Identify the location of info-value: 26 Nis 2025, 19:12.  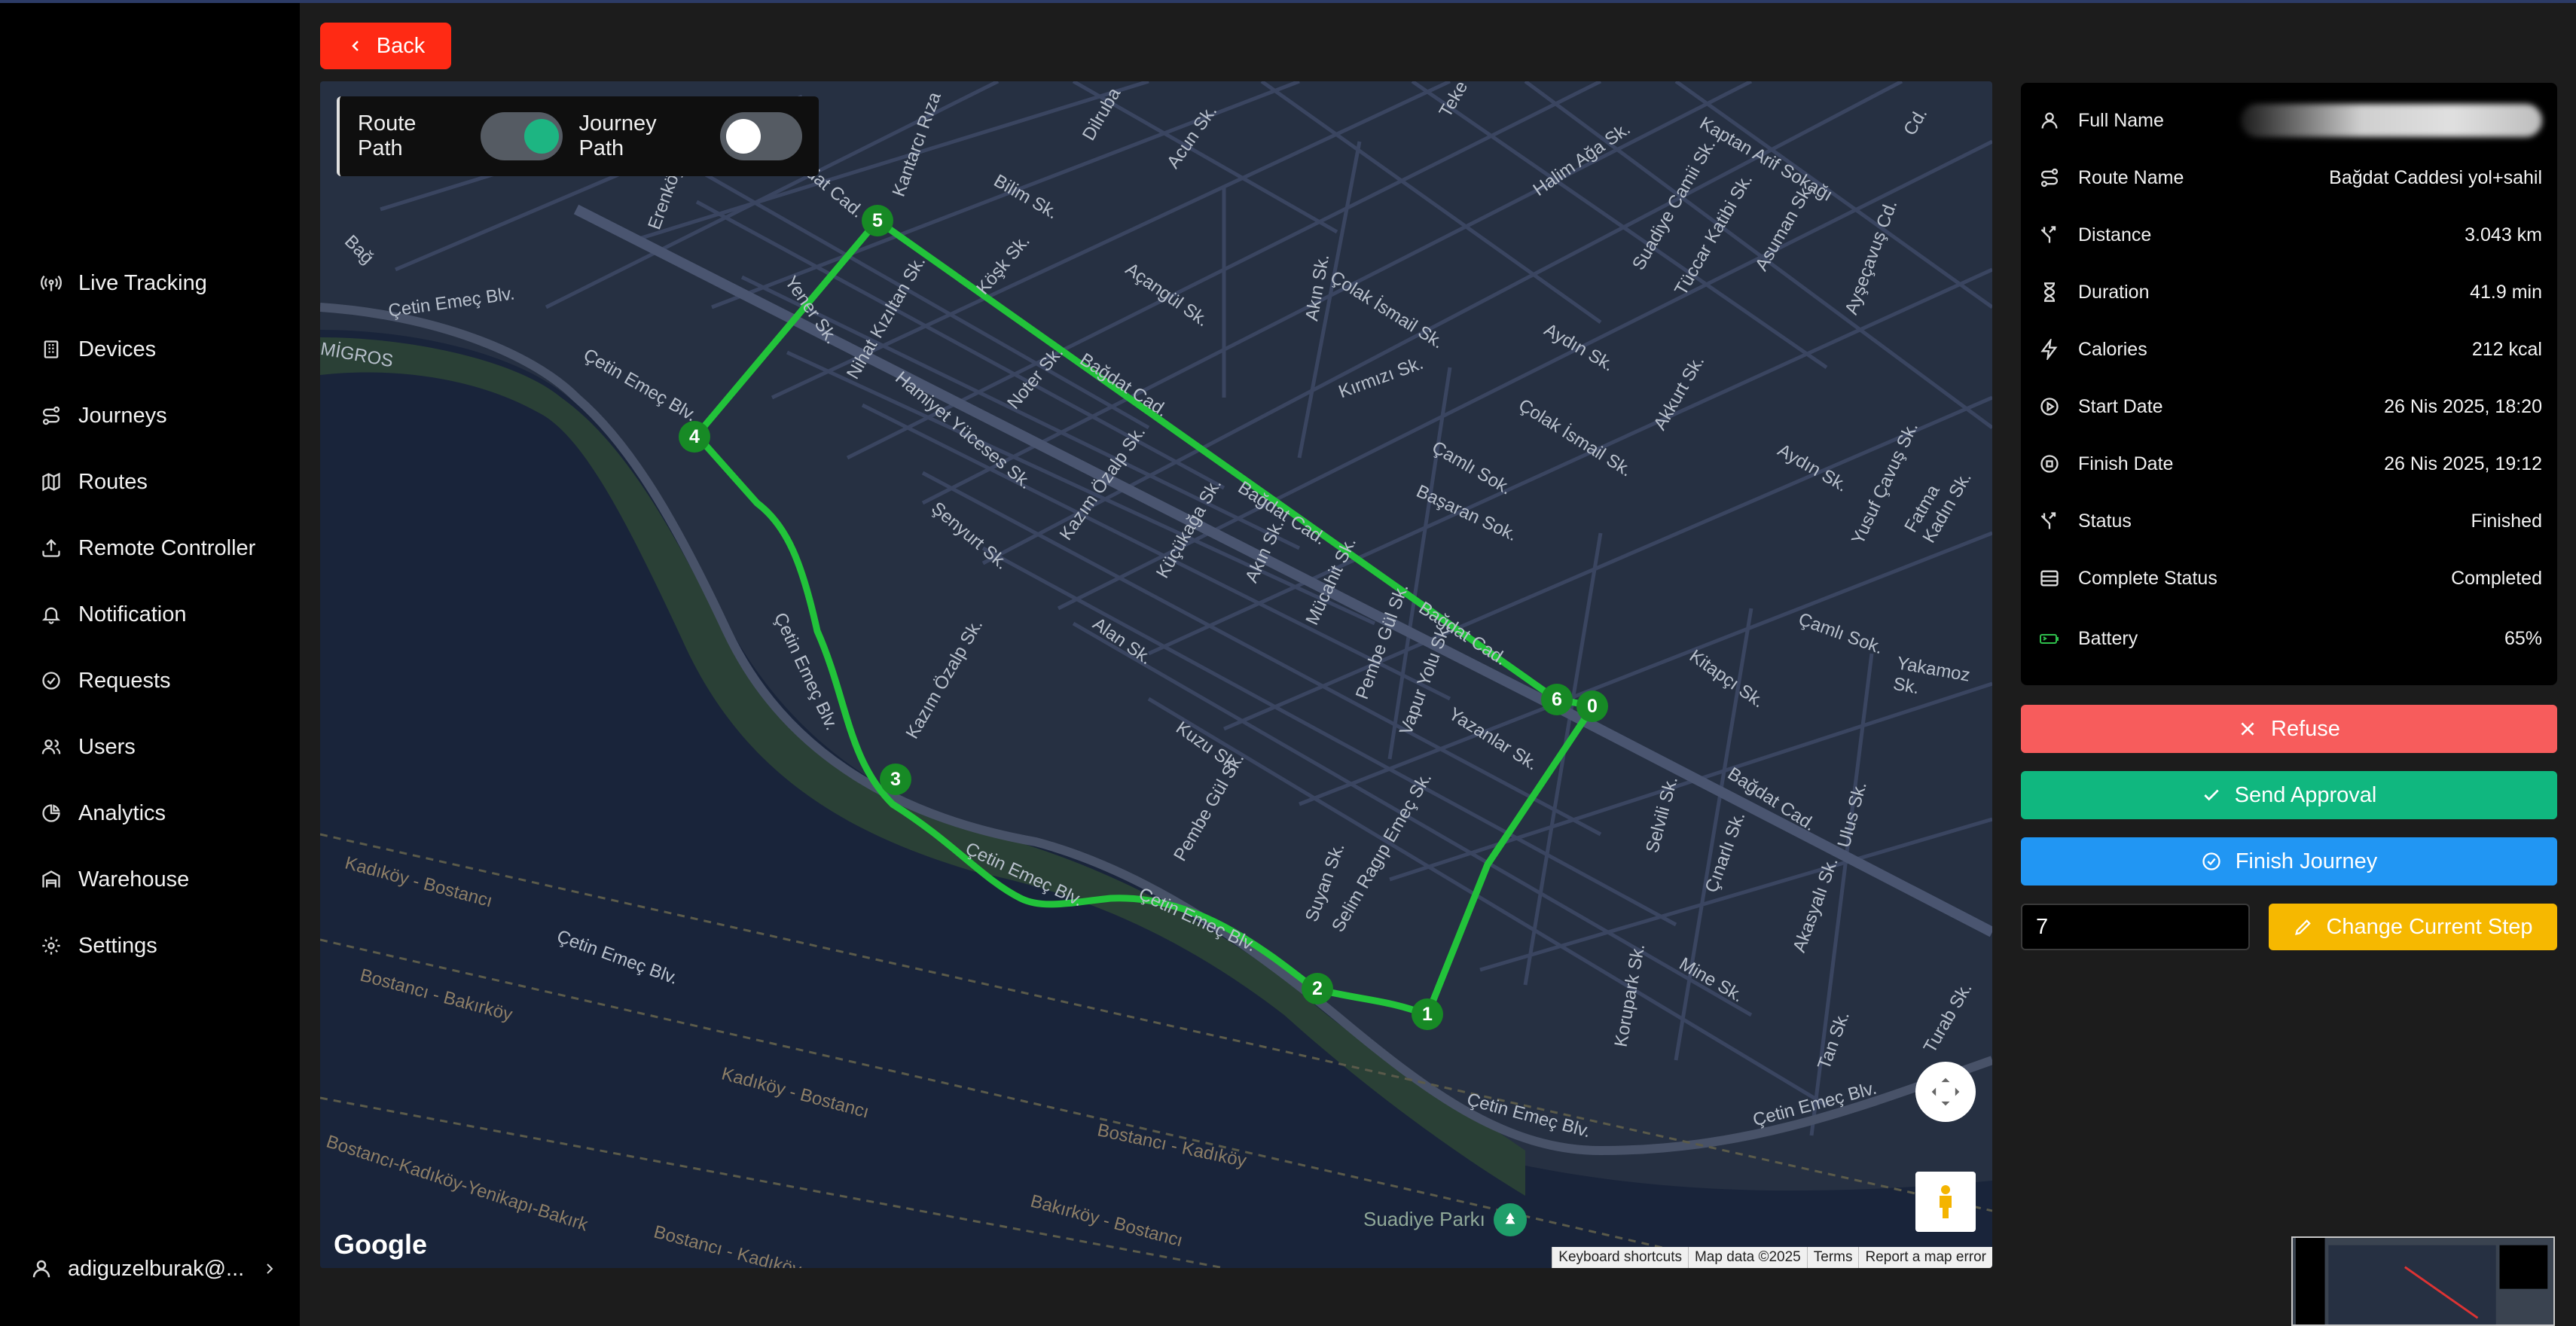
(2463, 463).